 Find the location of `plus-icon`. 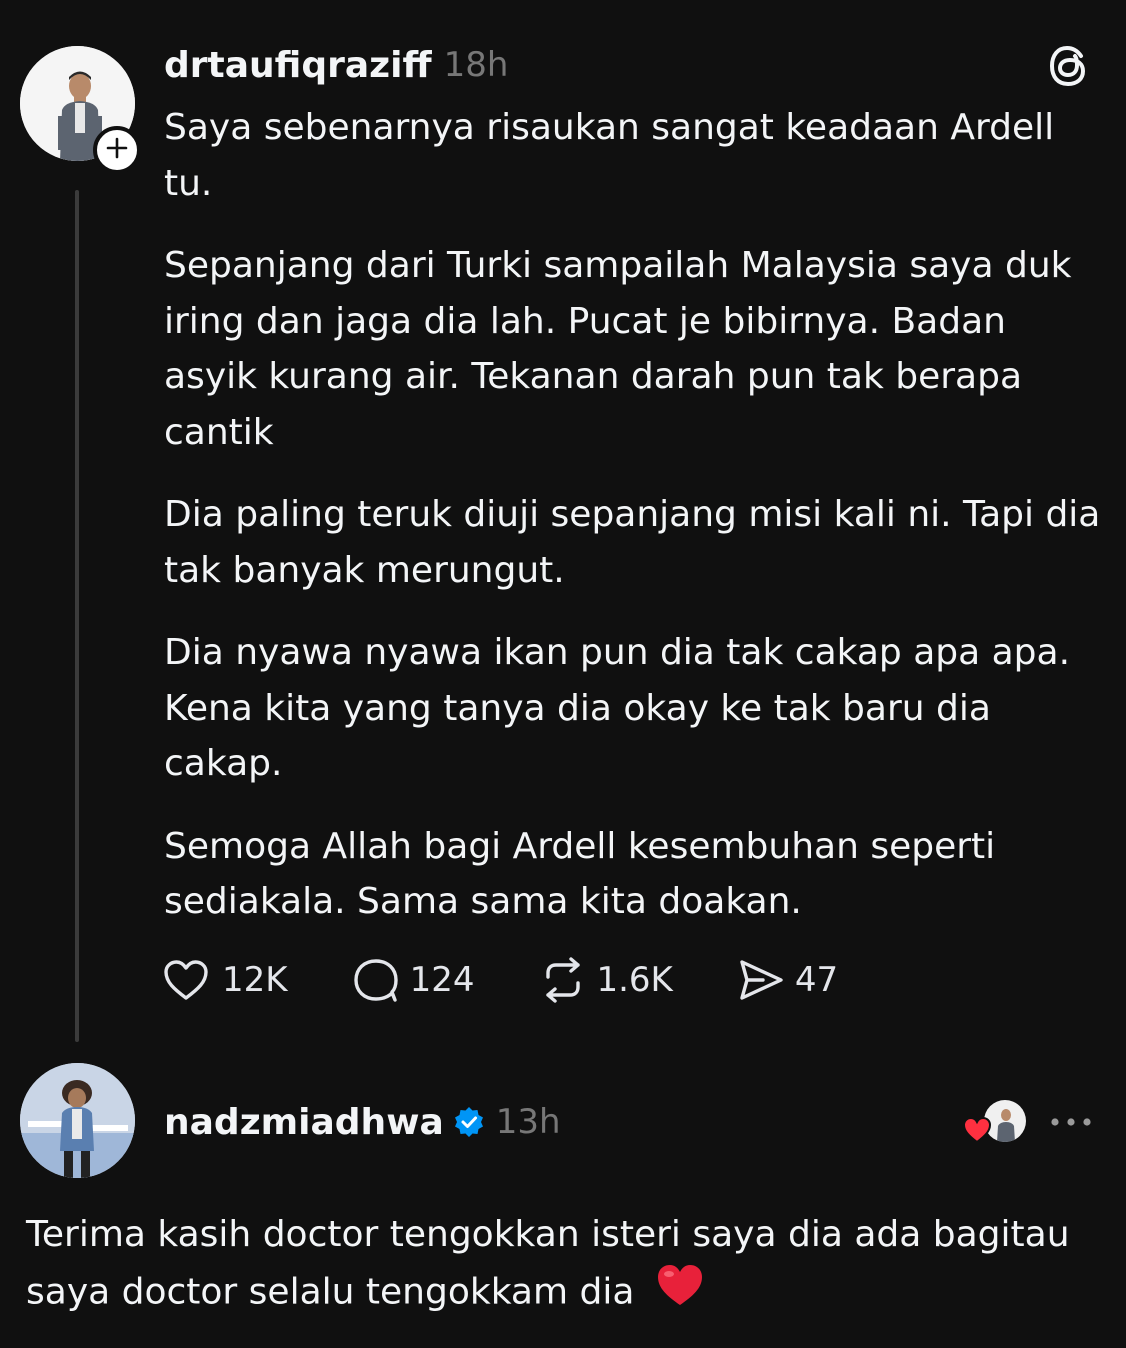

plus-icon is located at coordinates (117, 150).